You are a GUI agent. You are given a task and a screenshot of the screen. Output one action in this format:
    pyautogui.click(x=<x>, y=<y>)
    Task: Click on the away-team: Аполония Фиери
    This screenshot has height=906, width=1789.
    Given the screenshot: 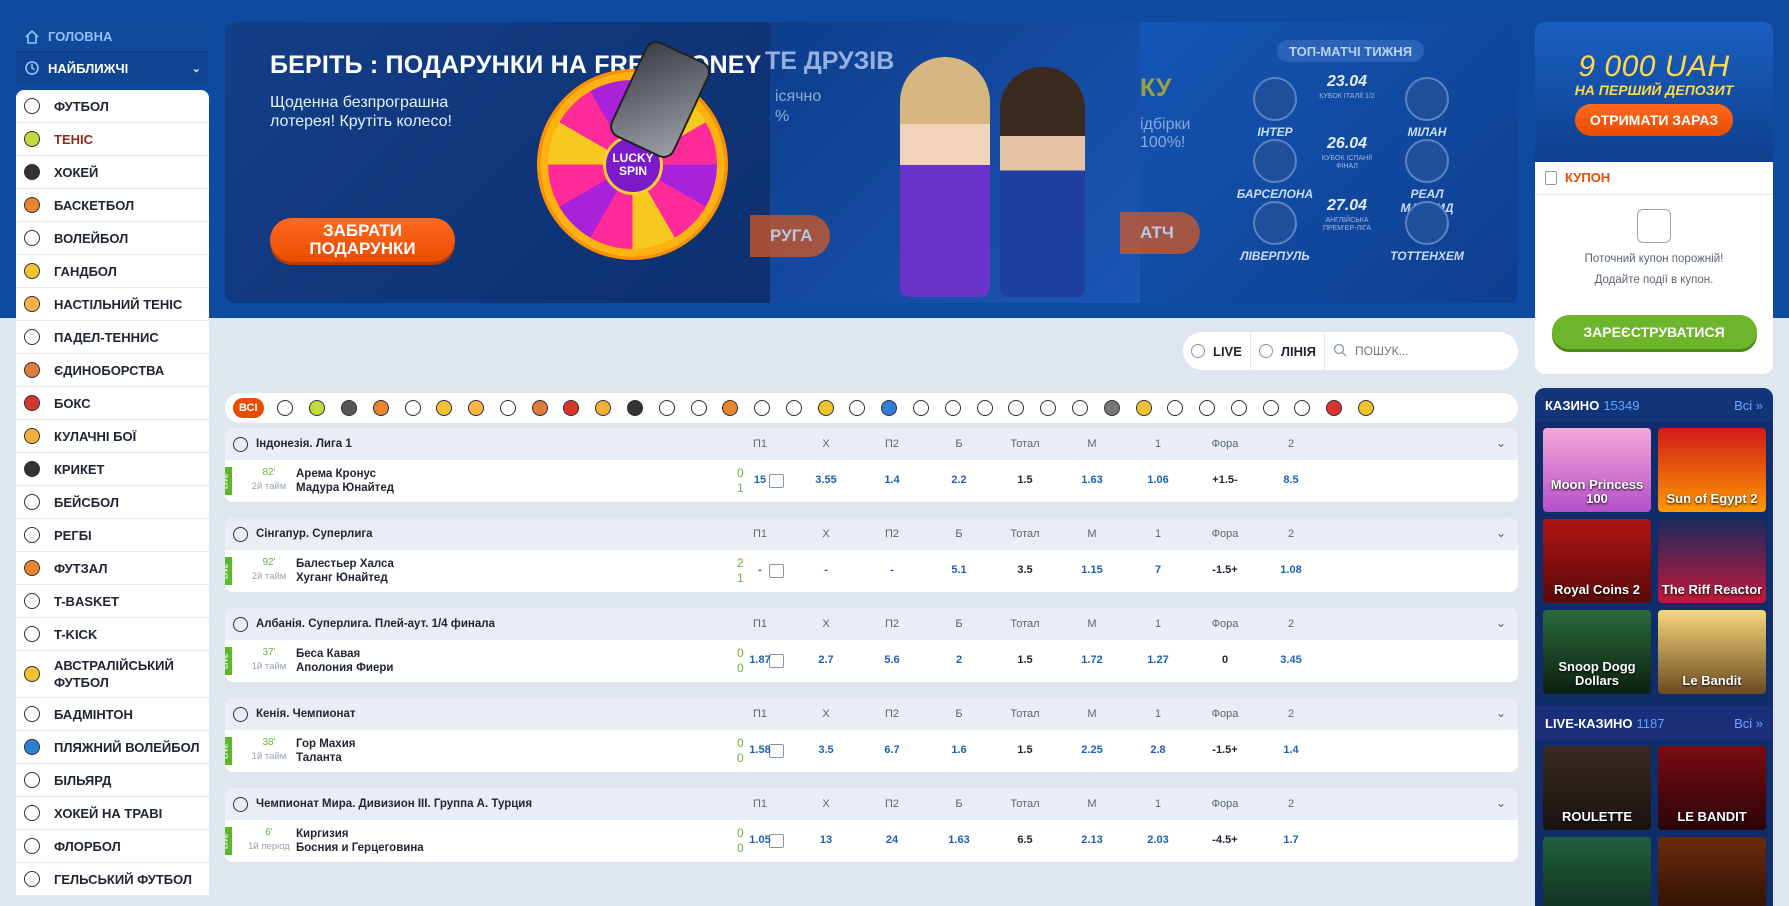 What is the action you would take?
    pyautogui.click(x=344, y=668)
    